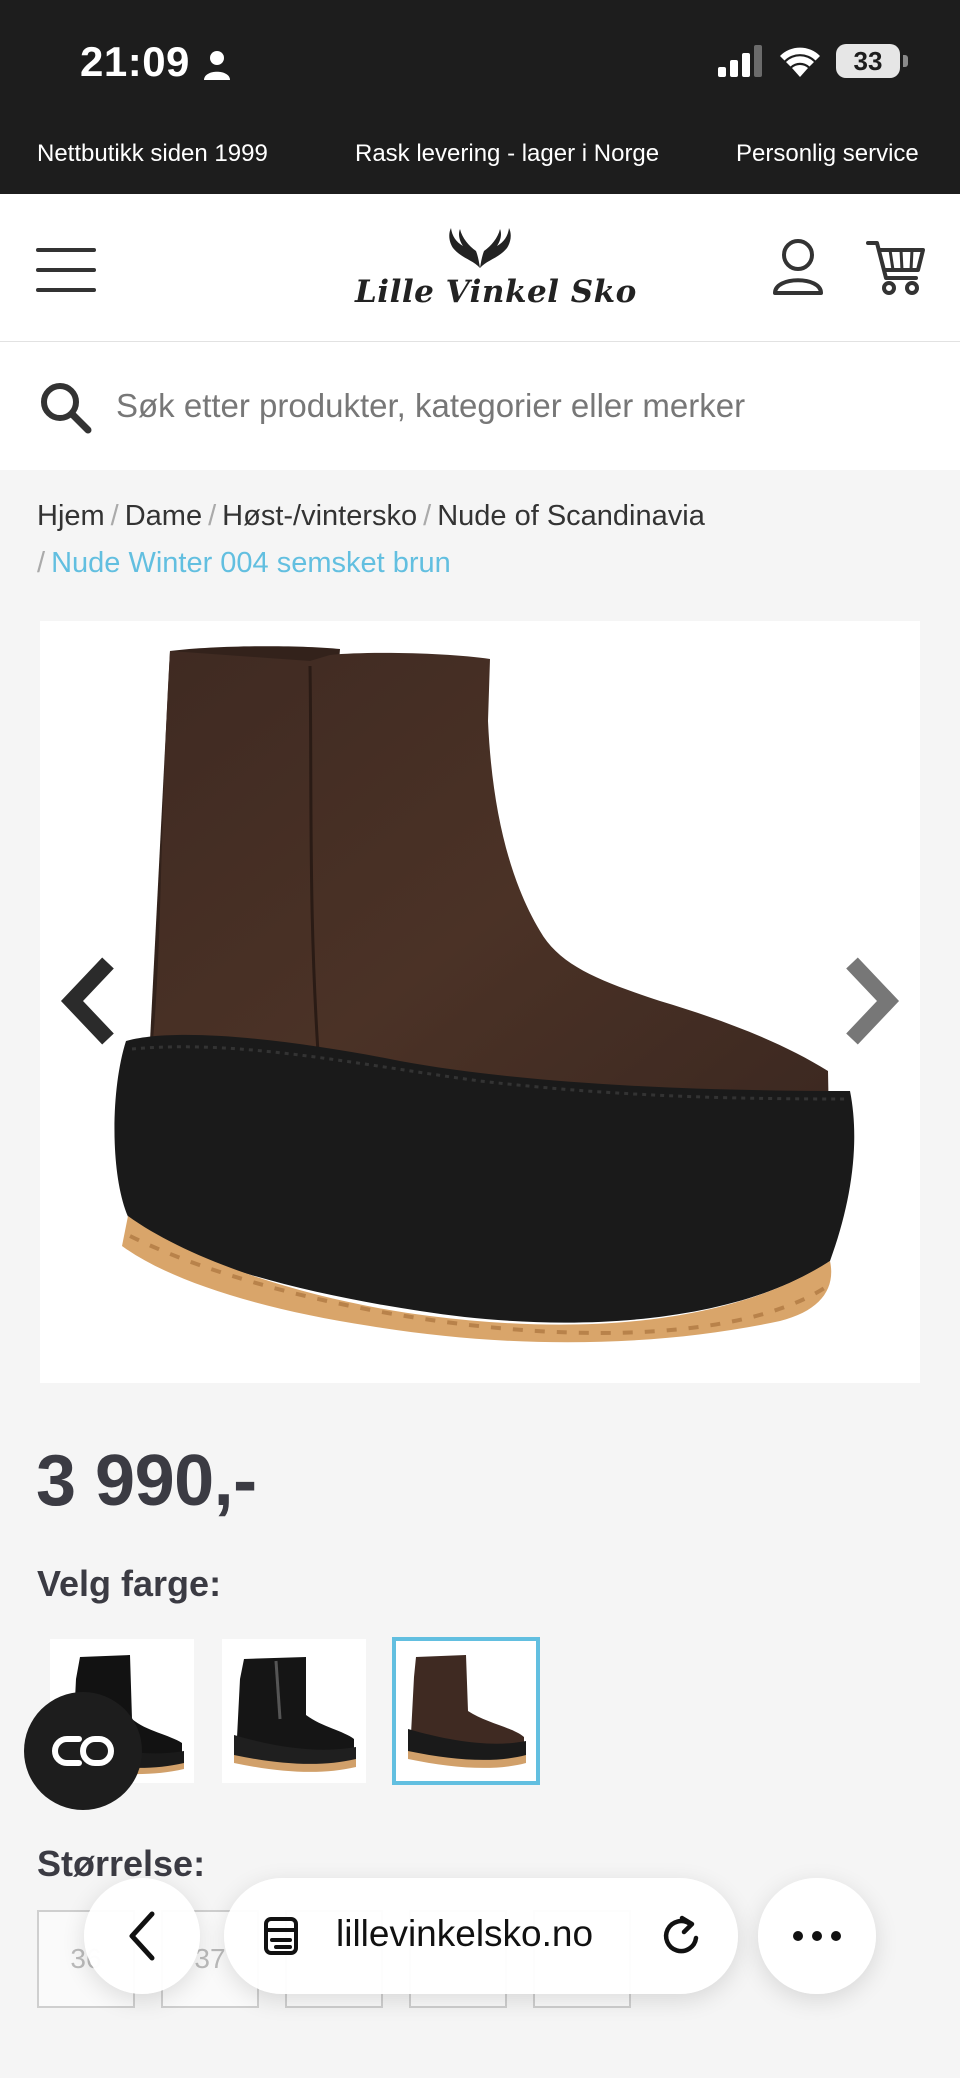 Image resolution: width=960 pixels, height=2078 pixels. What do you see at coordinates (152, 153) in the screenshot?
I see `usp-item: Nettbutikk siden 1999` at bounding box center [152, 153].